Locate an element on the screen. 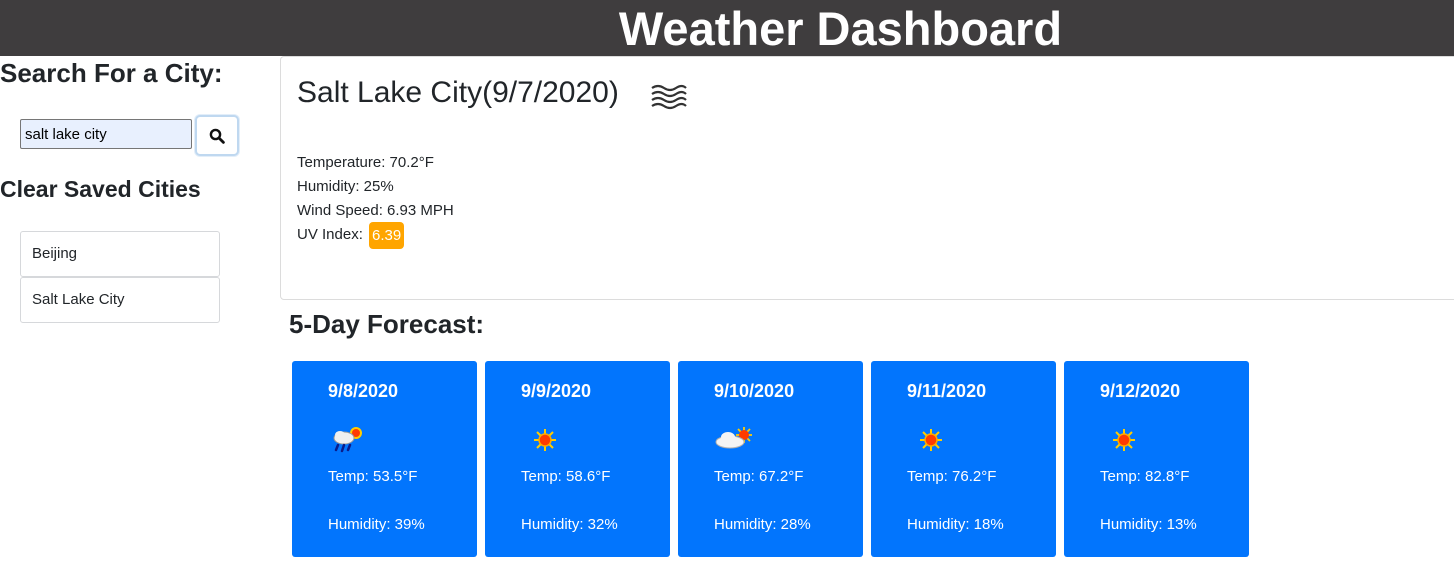 This screenshot has height=572, width=1454. forecast-card: 9/9/2020 Temp: 58.6°F Humidity: 32% is located at coordinates (577, 459).